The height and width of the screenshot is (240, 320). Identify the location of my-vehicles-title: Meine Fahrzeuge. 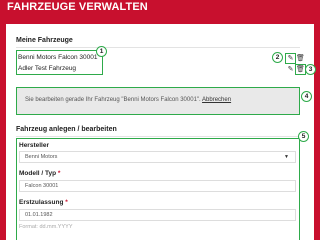
(44, 40).